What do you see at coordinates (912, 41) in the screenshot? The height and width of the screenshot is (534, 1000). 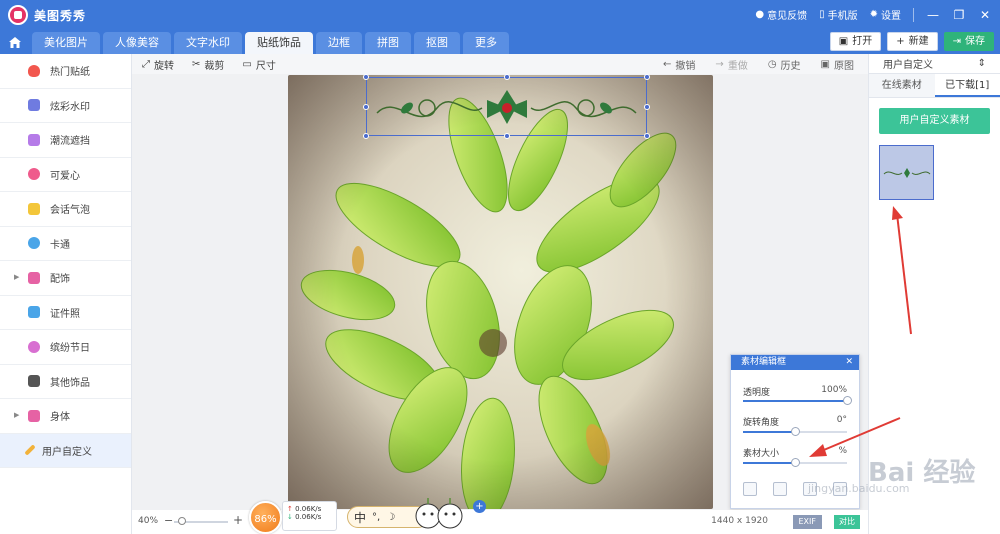 I see `new-button: + 新建` at bounding box center [912, 41].